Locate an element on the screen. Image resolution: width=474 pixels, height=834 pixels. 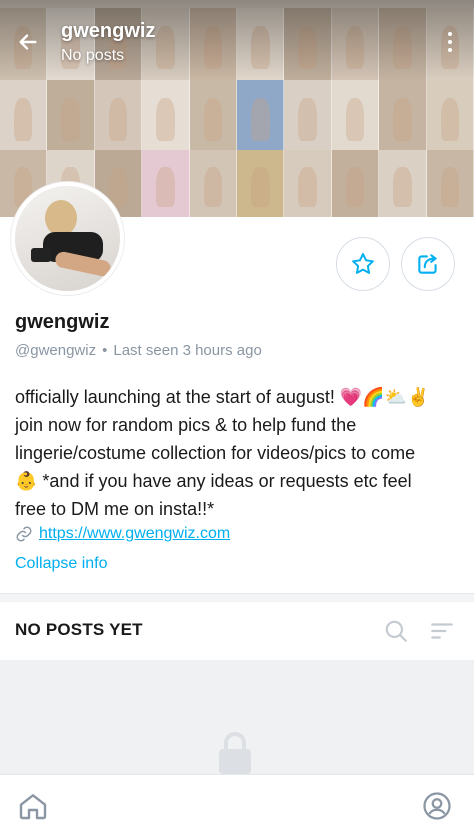
posts-section-heading: NO POSTS YET is located at coordinates (79, 629).